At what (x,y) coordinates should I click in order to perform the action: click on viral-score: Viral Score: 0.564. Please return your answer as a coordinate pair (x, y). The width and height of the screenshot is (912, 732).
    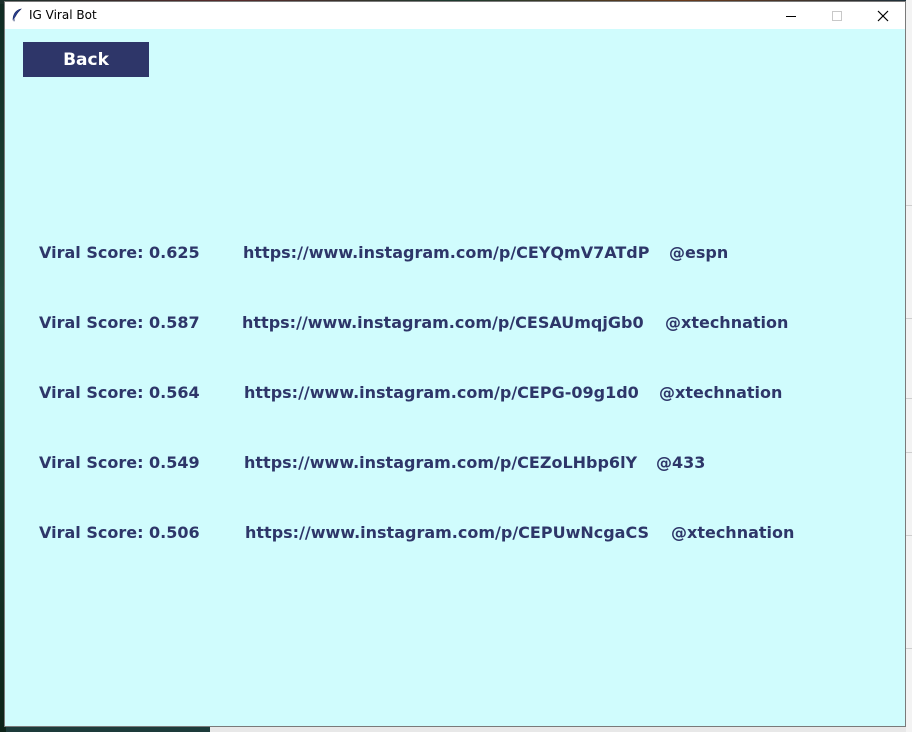
    Looking at the image, I should click on (119, 392).